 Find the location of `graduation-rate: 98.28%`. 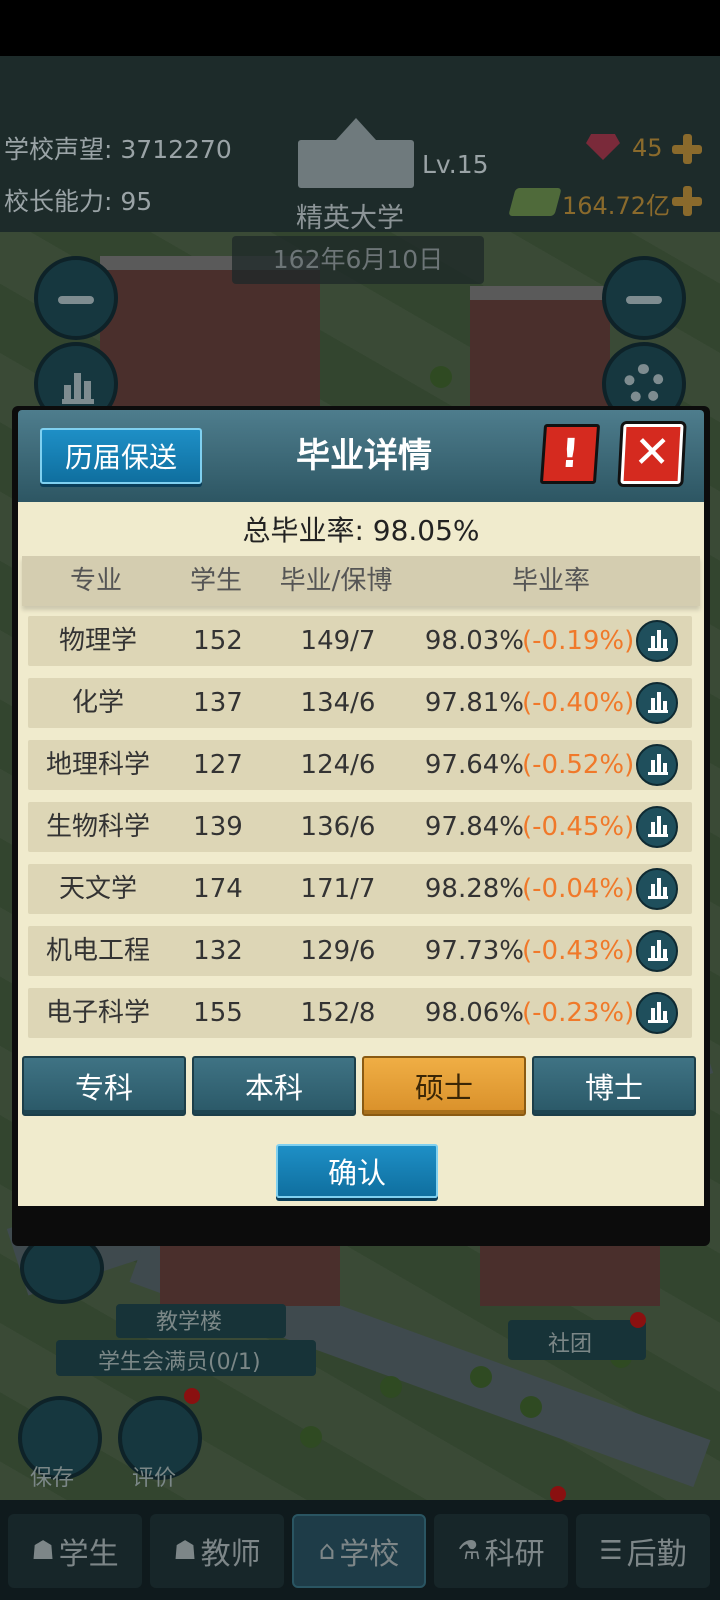

graduation-rate: 98.28% is located at coordinates (474, 889).